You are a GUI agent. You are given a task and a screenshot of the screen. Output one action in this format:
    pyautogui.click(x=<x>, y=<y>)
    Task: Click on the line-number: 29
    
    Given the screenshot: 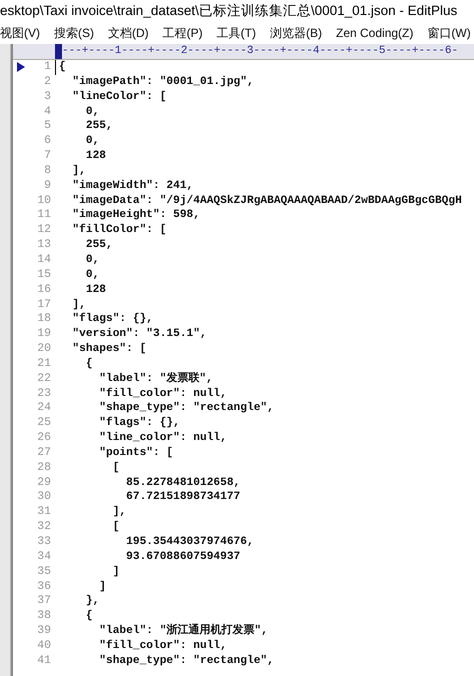 What is the action you would take?
    pyautogui.click(x=43, y=483)
    